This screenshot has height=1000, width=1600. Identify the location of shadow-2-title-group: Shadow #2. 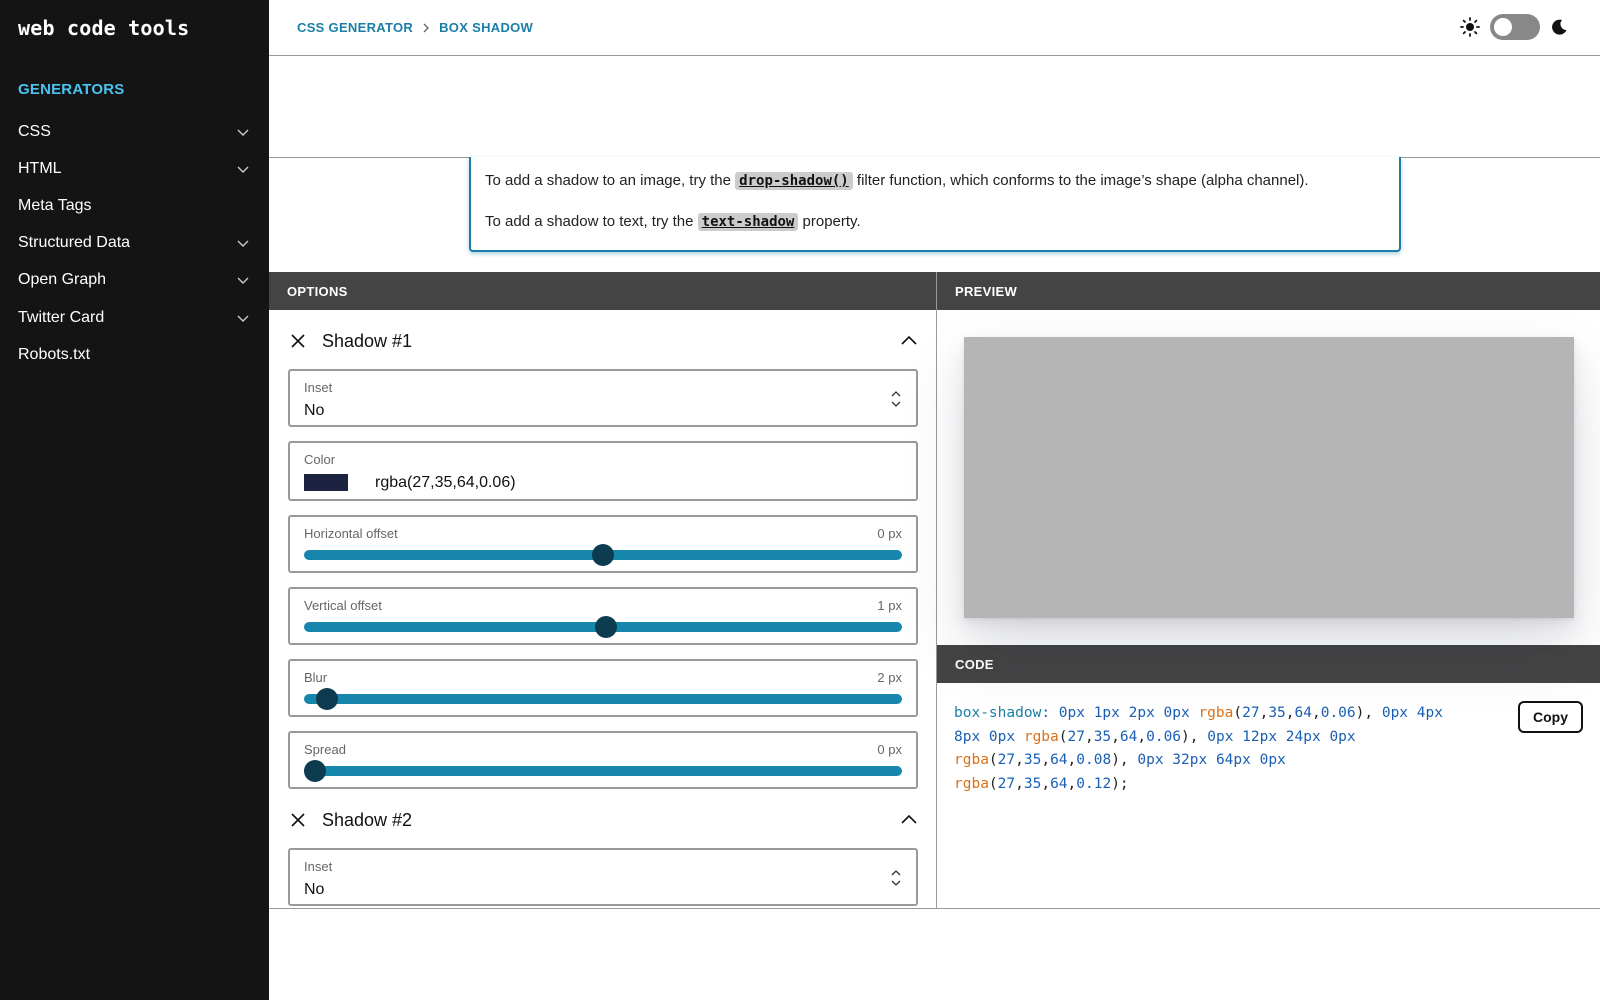
(351, 820).